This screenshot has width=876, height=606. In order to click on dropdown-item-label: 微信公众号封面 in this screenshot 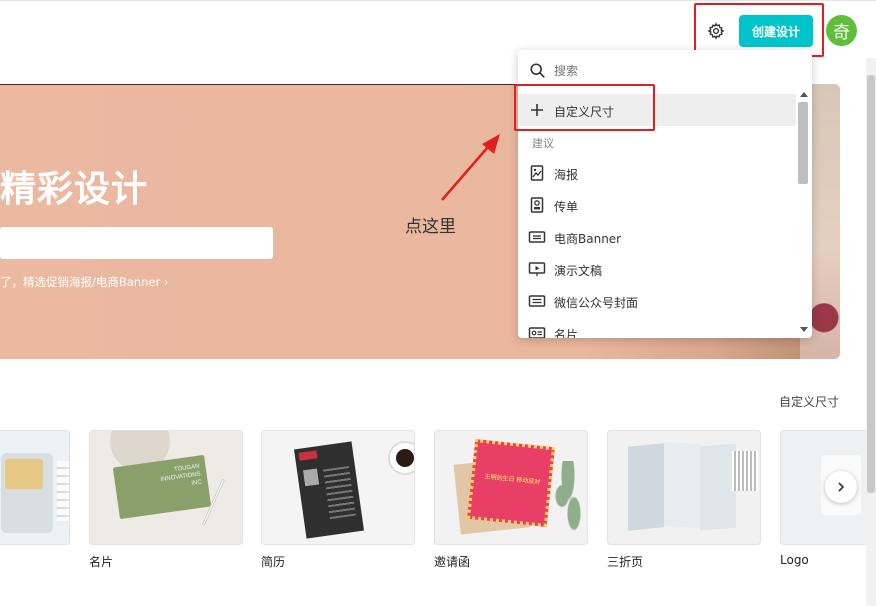, I will do `click(596, 303)`.